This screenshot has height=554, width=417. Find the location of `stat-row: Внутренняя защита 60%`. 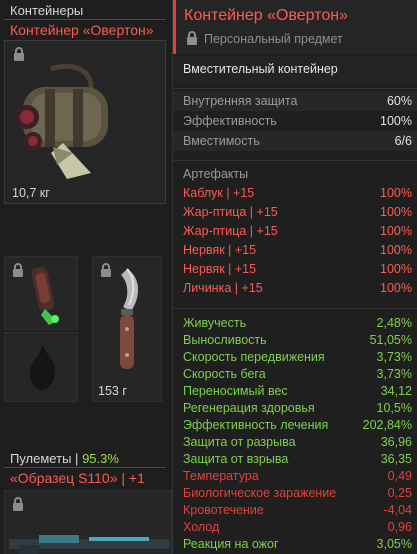

stat-row: Внутренняя защита 60% is located at coordinates (295, 101).